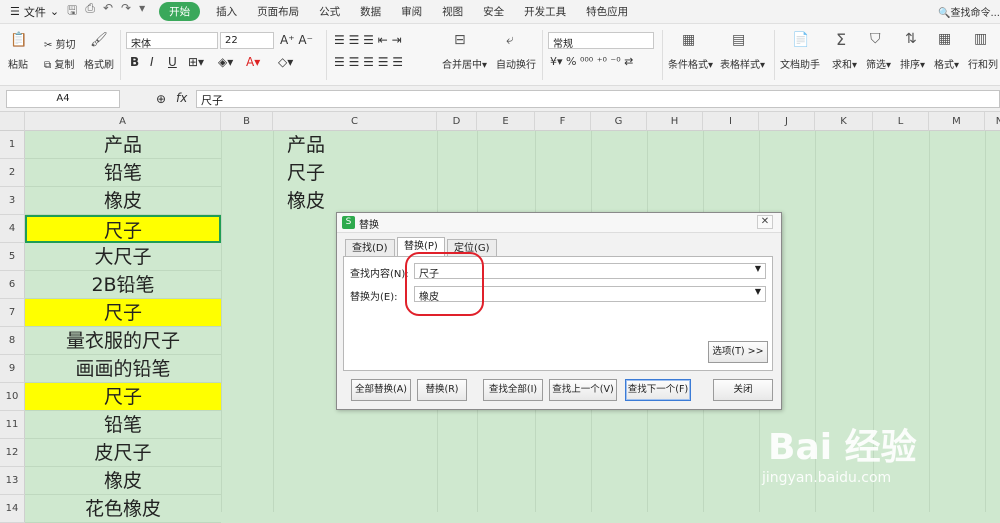  Describe the element at coordinates (181, 98) in the screenshot. I see `function-icon: fx` at that location.